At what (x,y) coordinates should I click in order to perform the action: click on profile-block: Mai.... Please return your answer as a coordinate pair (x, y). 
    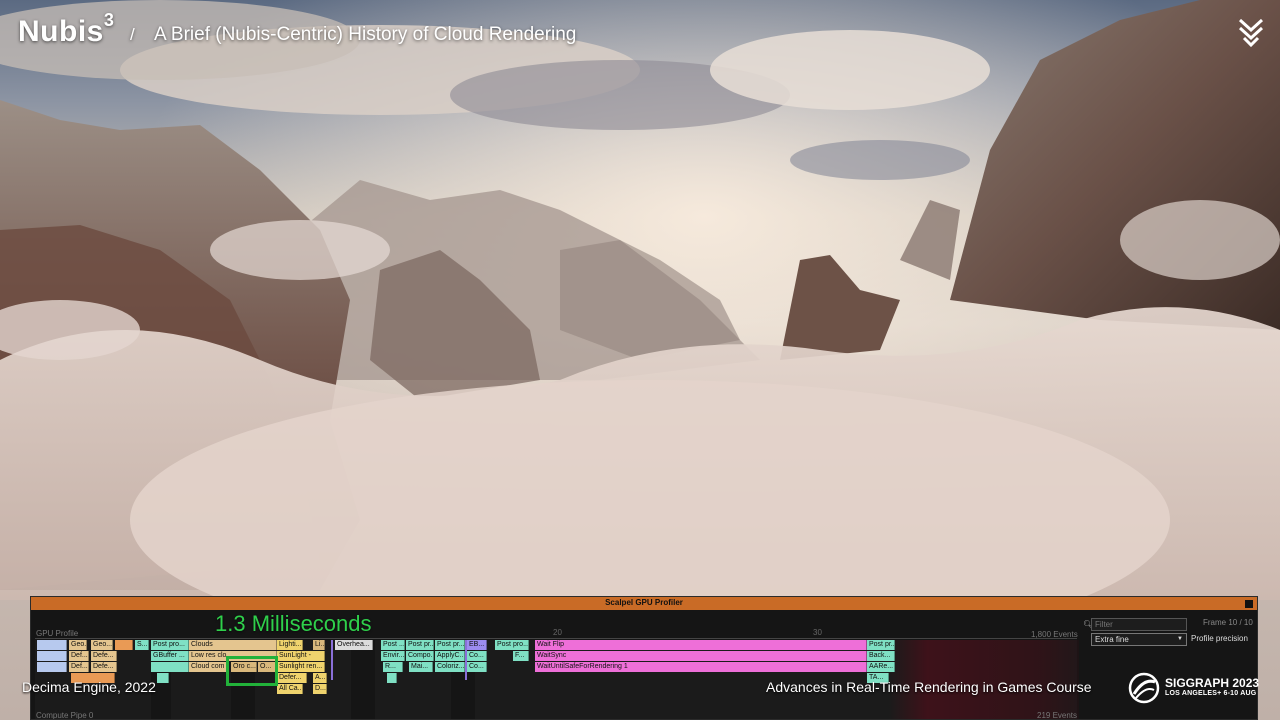
    Looking at the image, I should click on (421, 667).